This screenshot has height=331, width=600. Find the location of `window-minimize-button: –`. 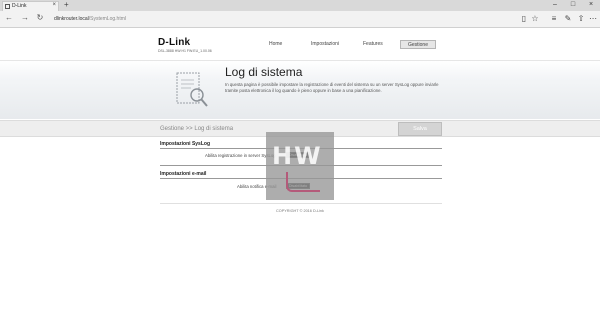

window-minimize-button: – is located at coordinates (555, 5).